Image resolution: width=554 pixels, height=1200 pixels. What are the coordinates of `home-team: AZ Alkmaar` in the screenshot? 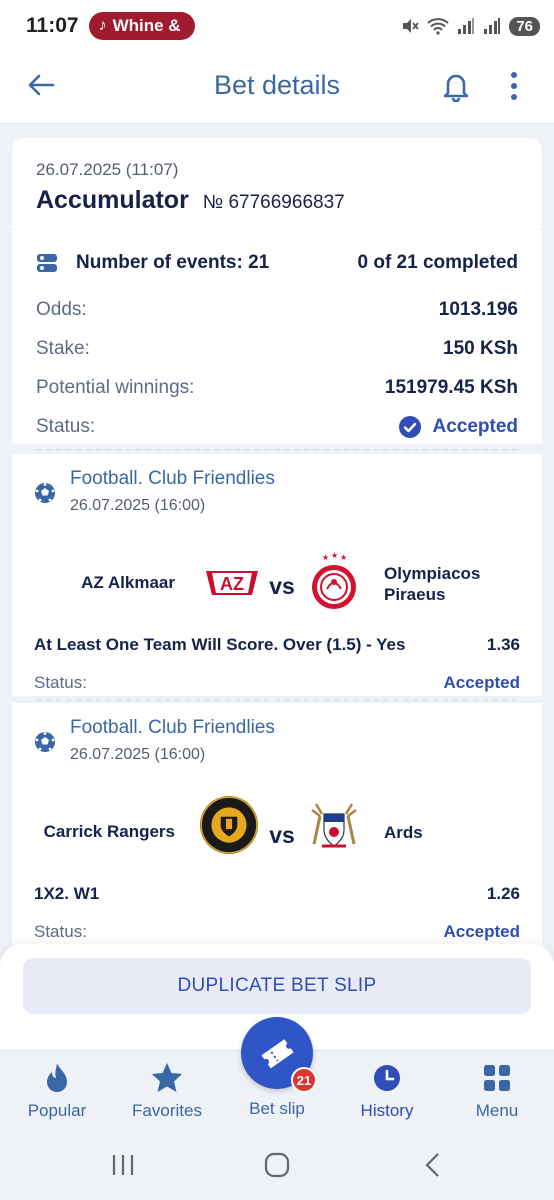 It's located at (128, 582).